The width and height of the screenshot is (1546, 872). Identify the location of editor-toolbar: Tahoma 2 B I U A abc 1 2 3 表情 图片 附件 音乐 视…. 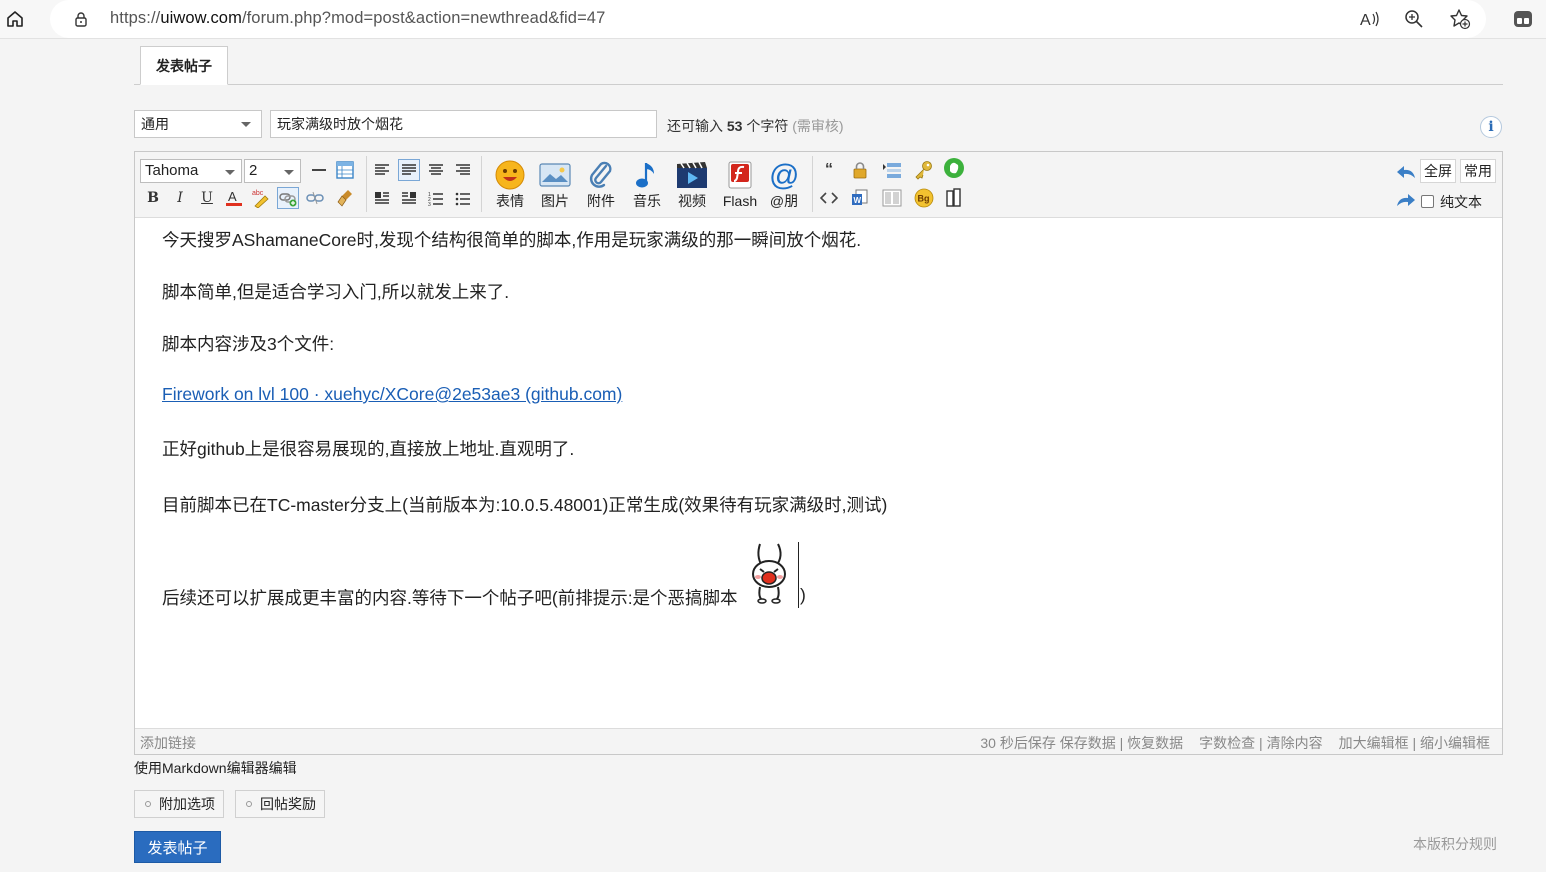
(818, 185).